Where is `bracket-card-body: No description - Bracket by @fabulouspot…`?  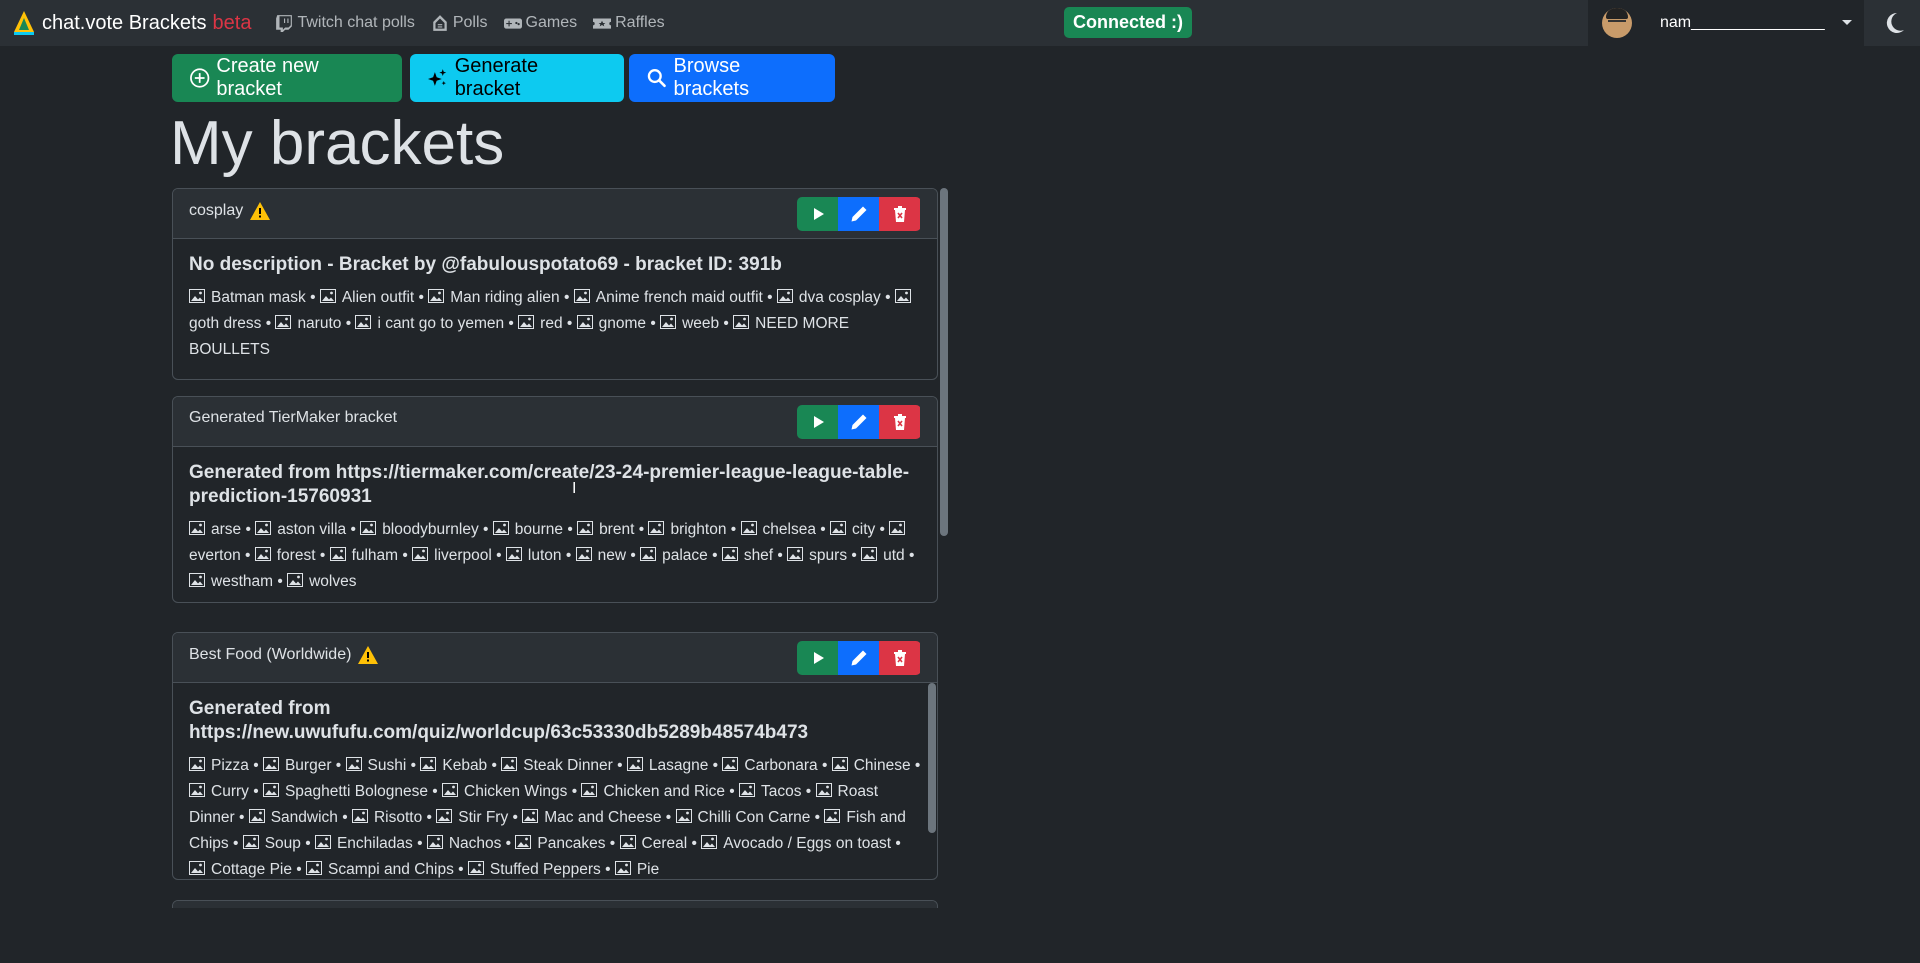 bracket-card-body: No description - Bracket by @fabulouspot… is located at coordinates (555, 307).